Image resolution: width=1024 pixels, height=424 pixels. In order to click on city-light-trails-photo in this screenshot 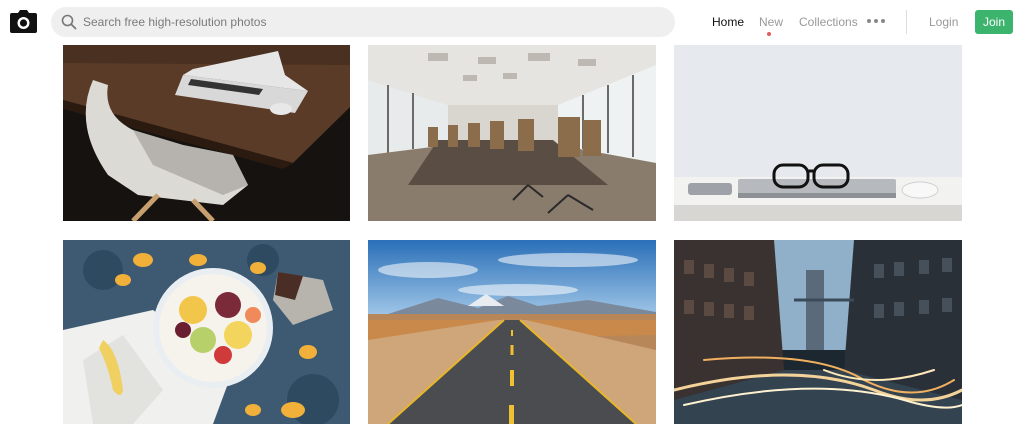, I will do `click(818, 332)`.